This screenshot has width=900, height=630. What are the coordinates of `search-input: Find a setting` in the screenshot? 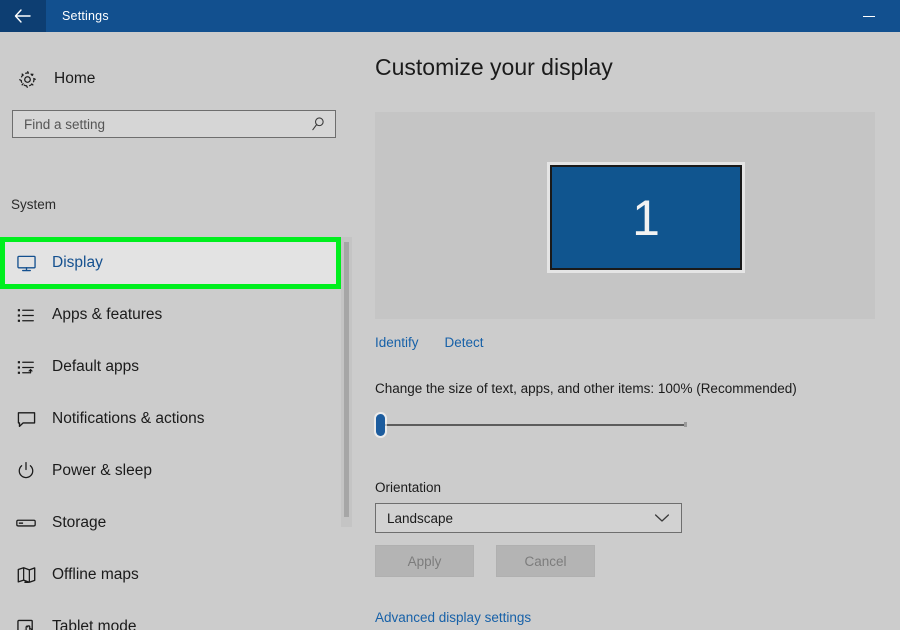 It's located at (174, 124).